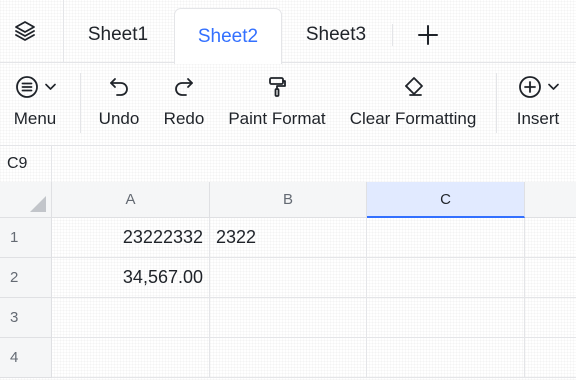 The image size is (576, 380). Describe the element at coordinates (446, 358) in the screenshot. I see `cell-c4` at that location.